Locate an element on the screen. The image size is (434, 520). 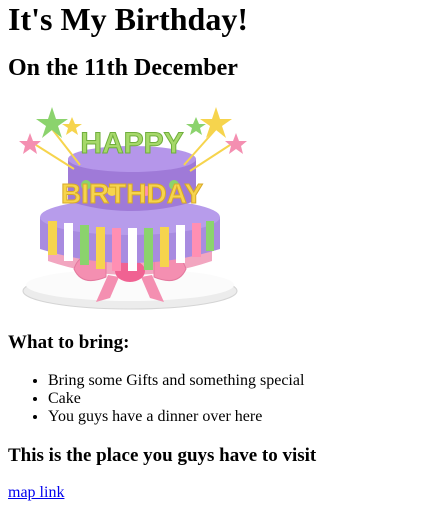
visit-place-heading: This is the place you guys have to visit is located at coordinates (162, 455).